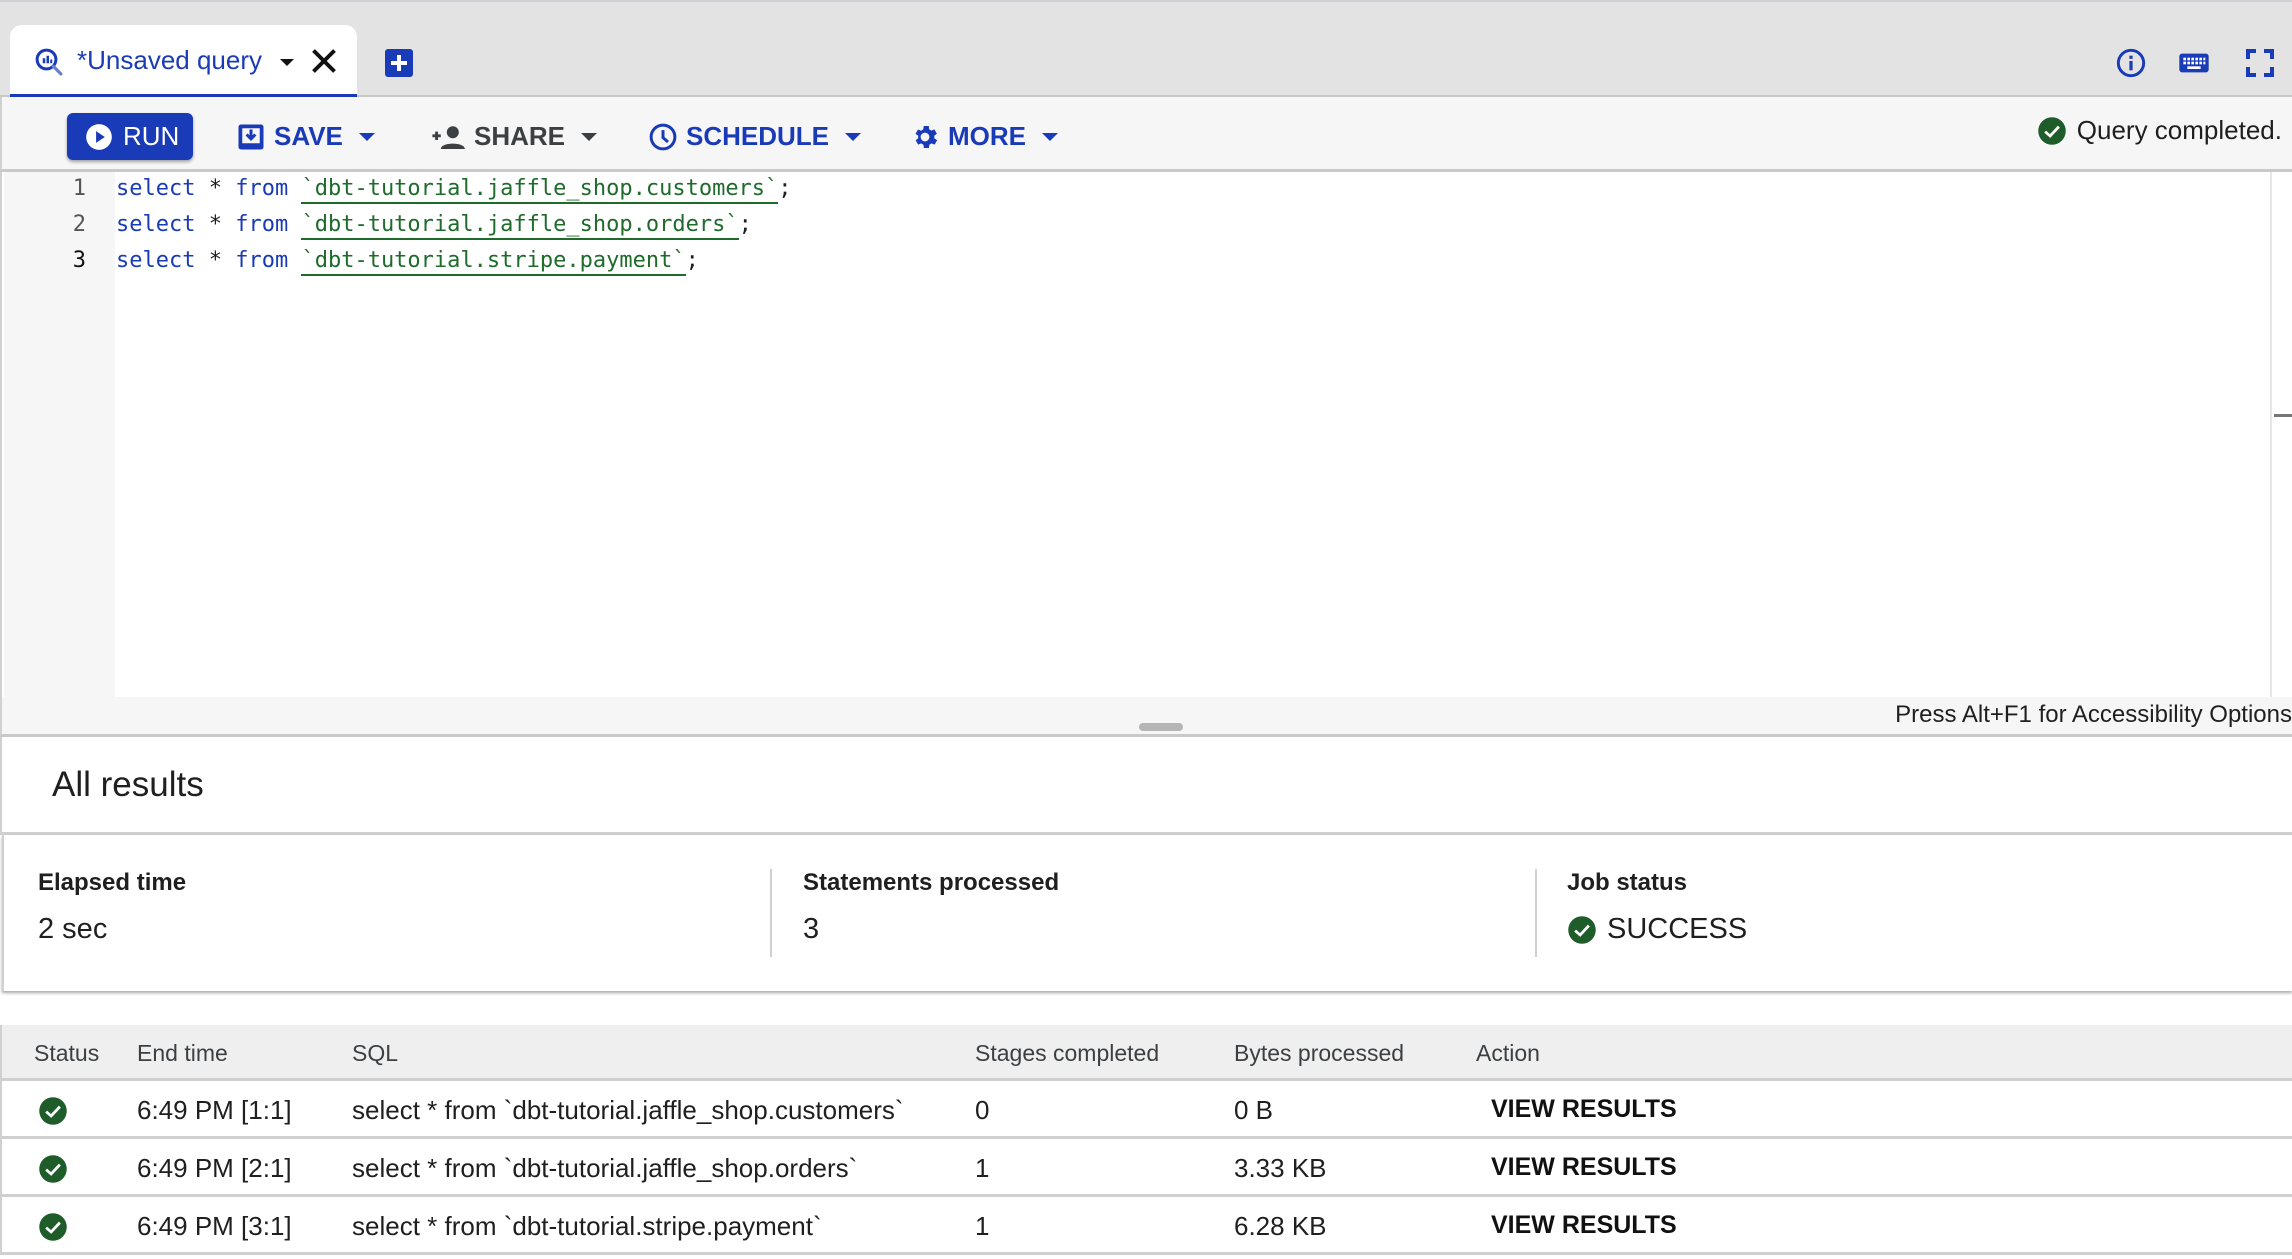 This screenshot has height=1259, width=2292. What do you see at coordinates (1280, 1226) in the screenshot?
I see `bytes-cell: 6.28 KB` at bounding box center [1280, 1226].